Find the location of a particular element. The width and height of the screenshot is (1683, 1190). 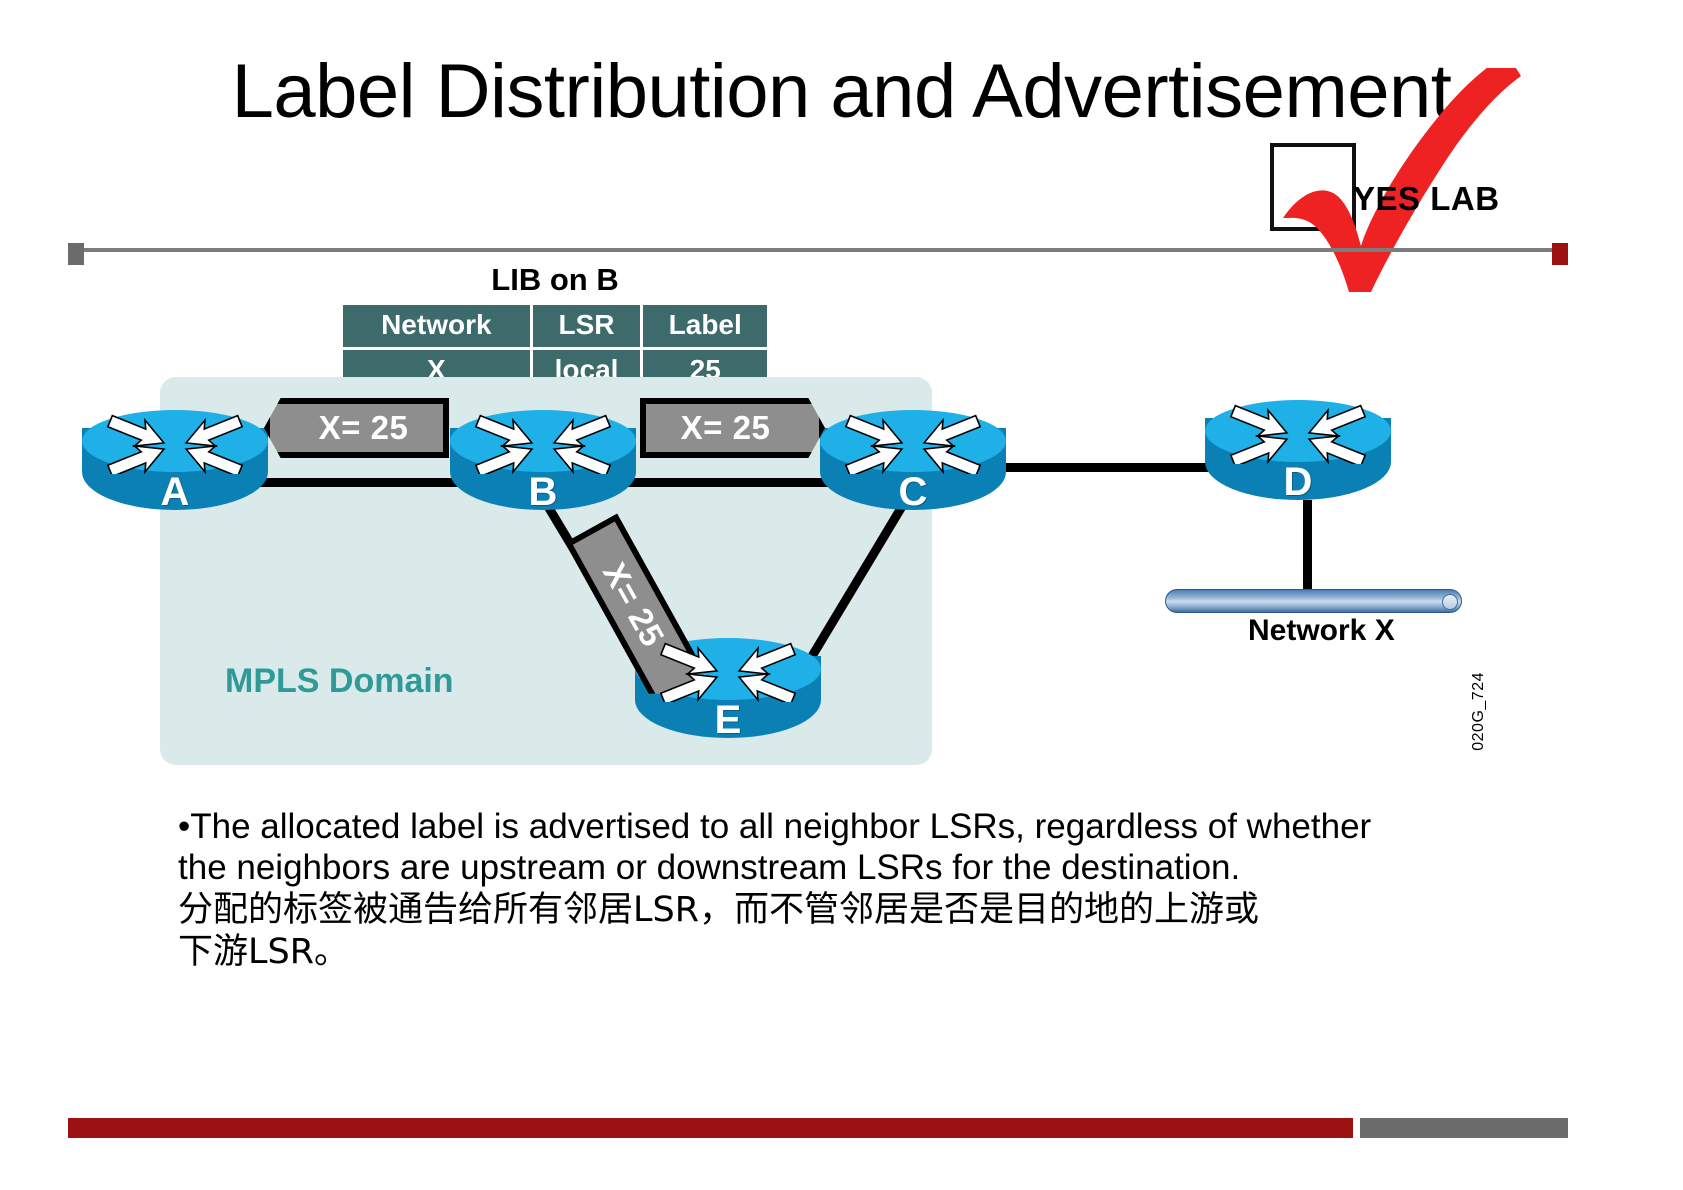

yes-lab-logo: YES LAB is located at coordinates (1388, 180).